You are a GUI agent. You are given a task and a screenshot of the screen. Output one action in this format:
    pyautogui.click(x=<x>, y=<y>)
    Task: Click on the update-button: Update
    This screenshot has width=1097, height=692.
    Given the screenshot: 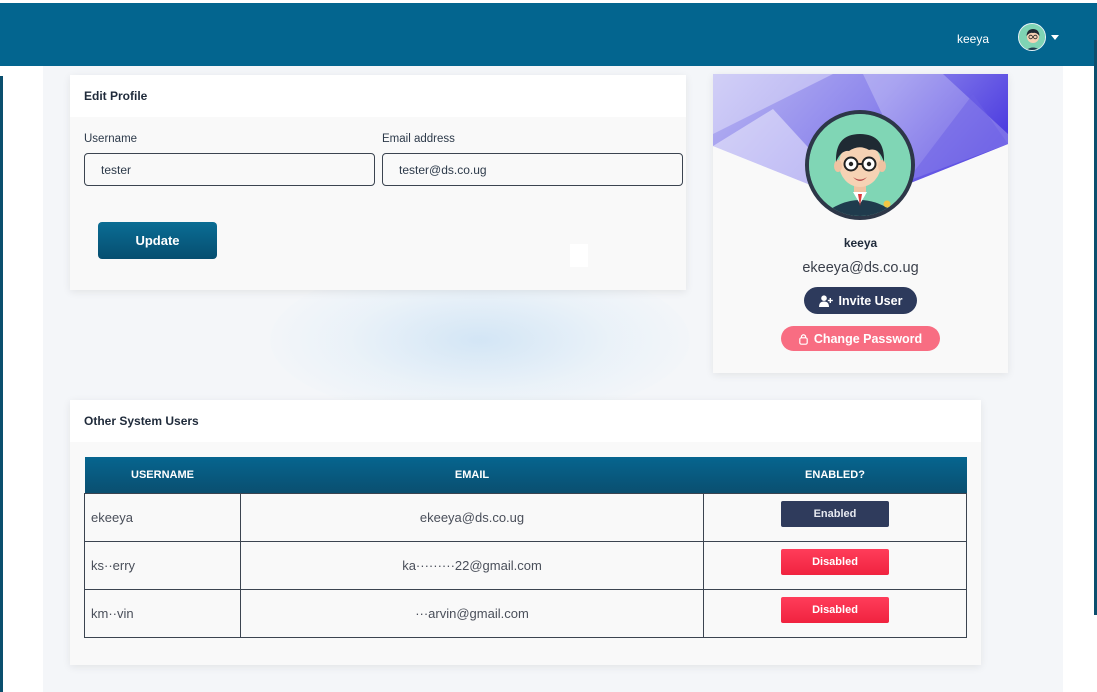 What is the action you would take?
    pyautogui.click(x=157, y=240)
    